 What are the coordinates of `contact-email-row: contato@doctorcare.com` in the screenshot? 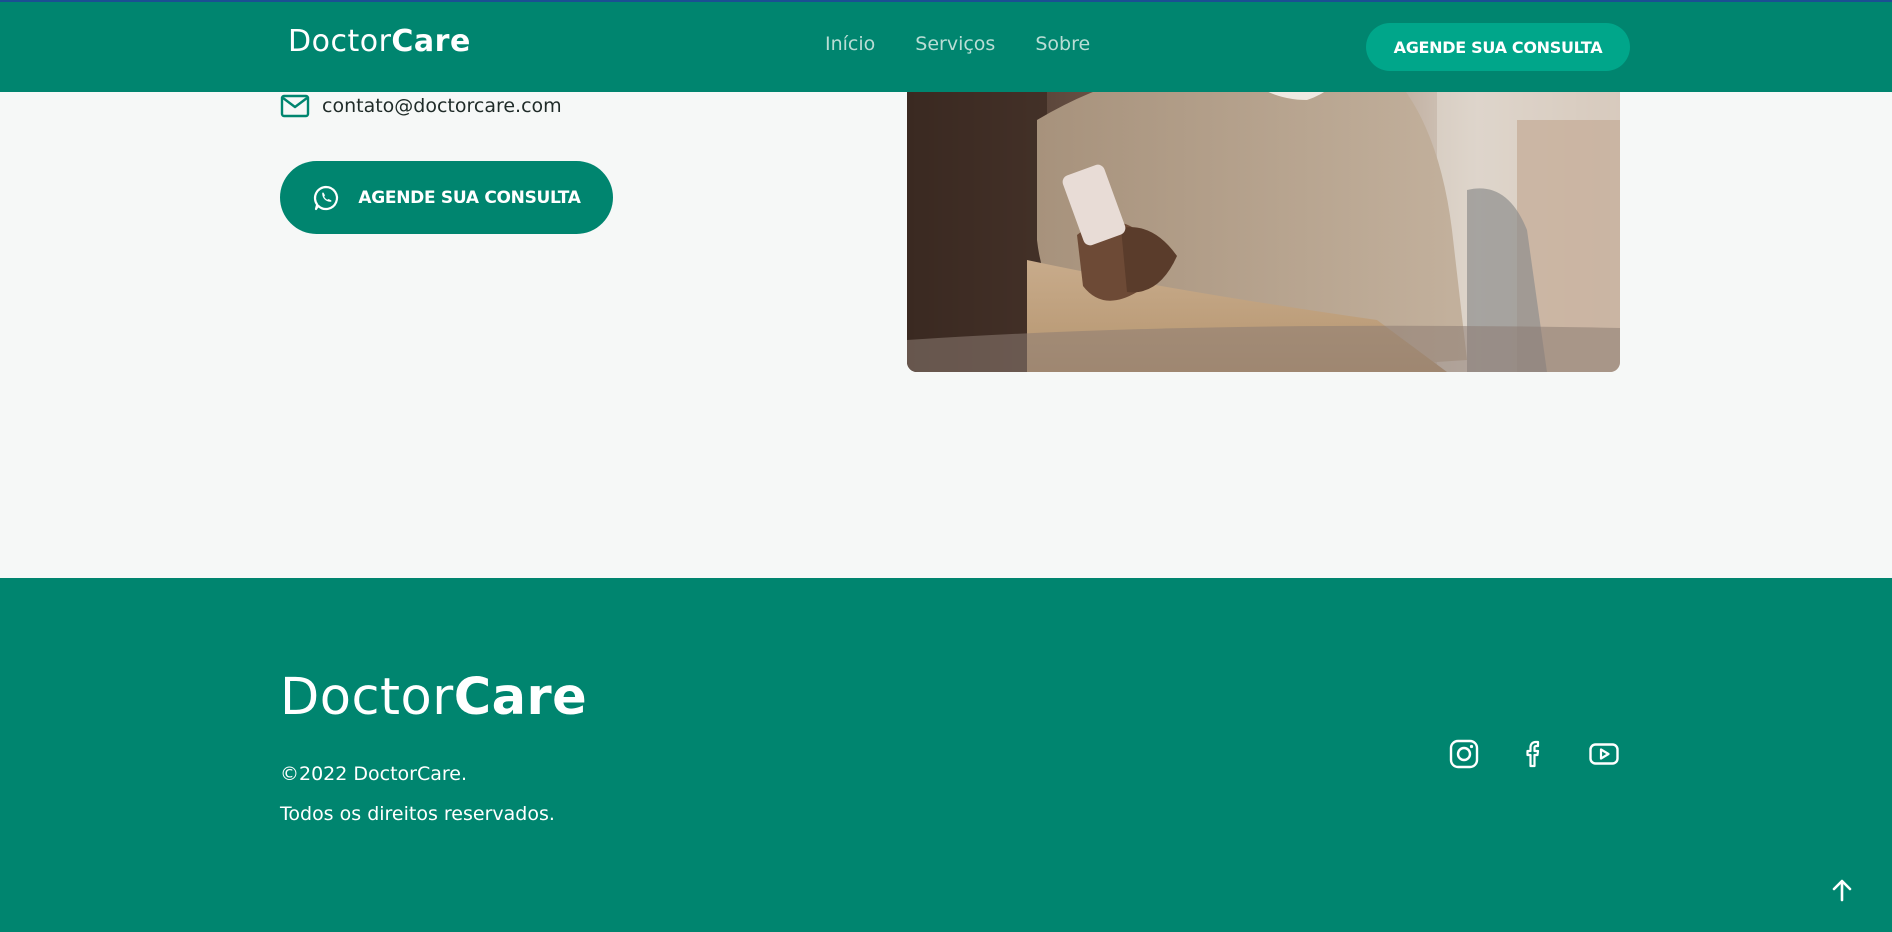 It's located at (421, 106).